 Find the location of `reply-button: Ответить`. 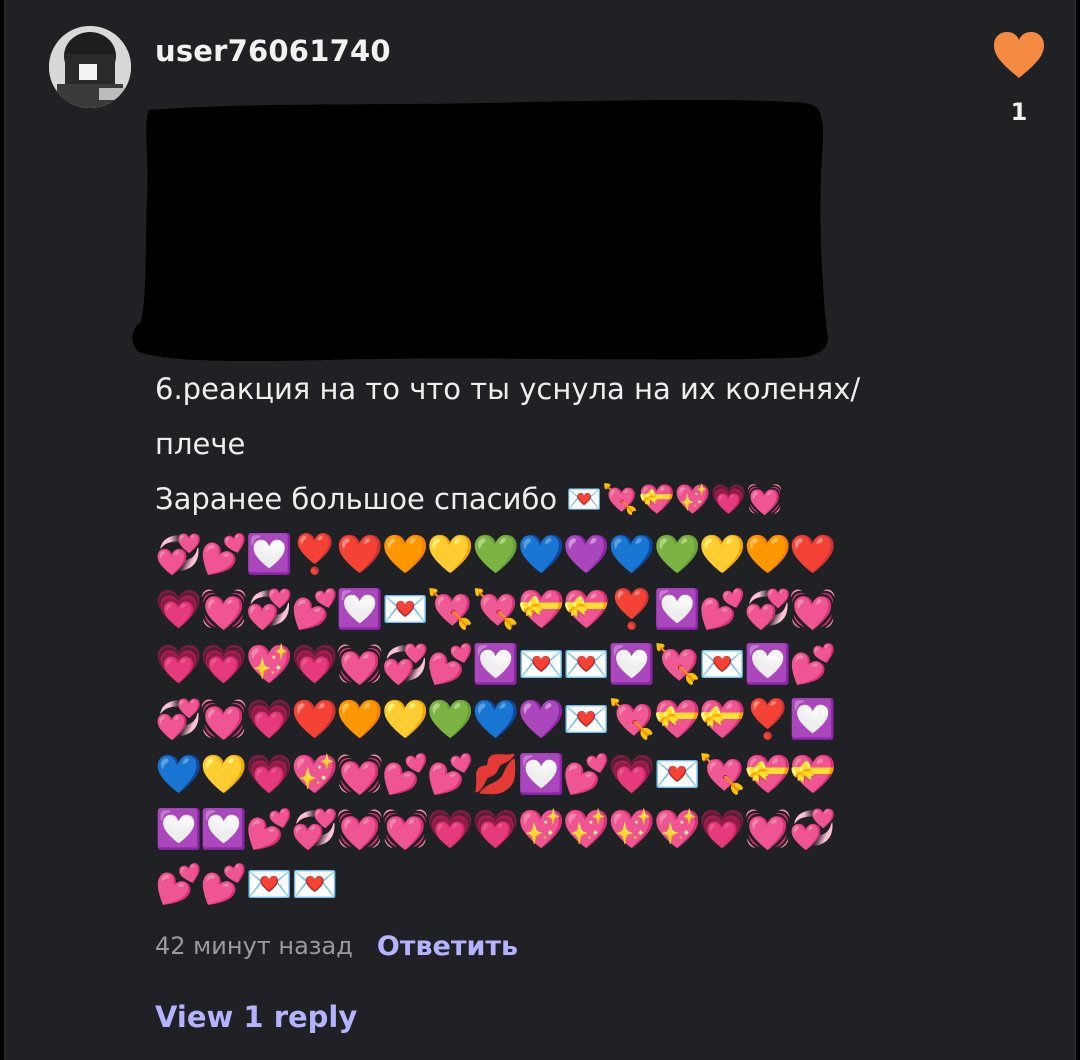

reply-button: Ответить is located at coordinates (447, 946).